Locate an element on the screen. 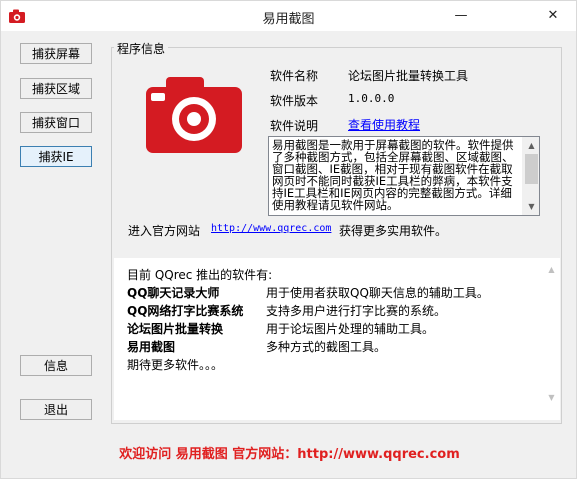  product-name: QQ网络打字比赛系统 is located at coordinates (185, 311).